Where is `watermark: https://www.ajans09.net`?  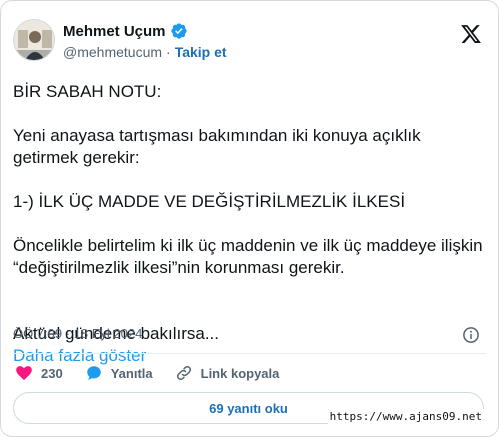
watermark: https://www.ajans09.net is located at coordinates (405, 416).